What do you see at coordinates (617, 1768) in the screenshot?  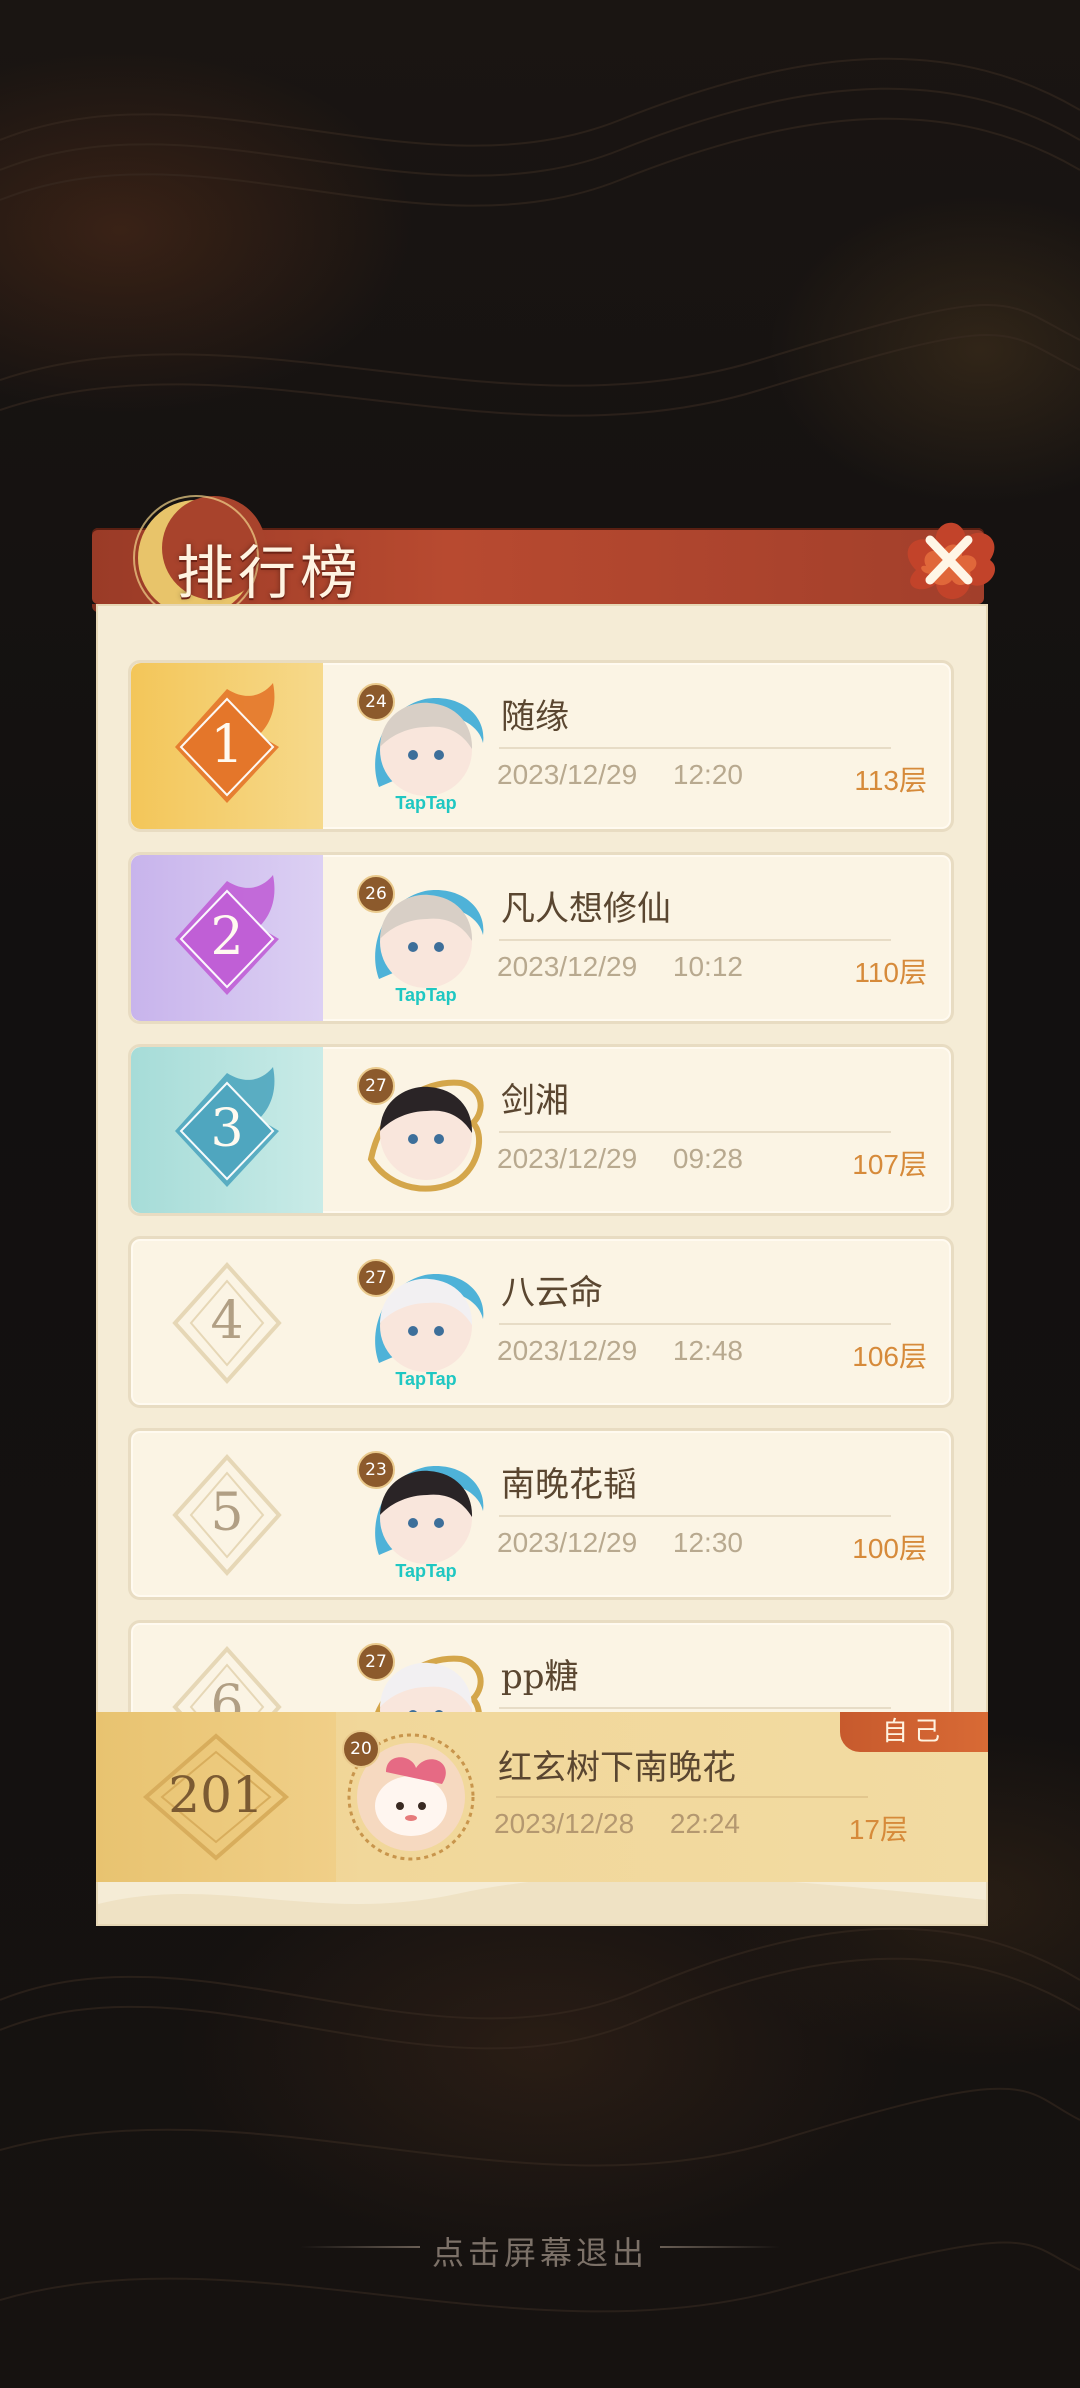 I see `self-name: 红玄树下南晚花` at bounding box center [617, 1768].